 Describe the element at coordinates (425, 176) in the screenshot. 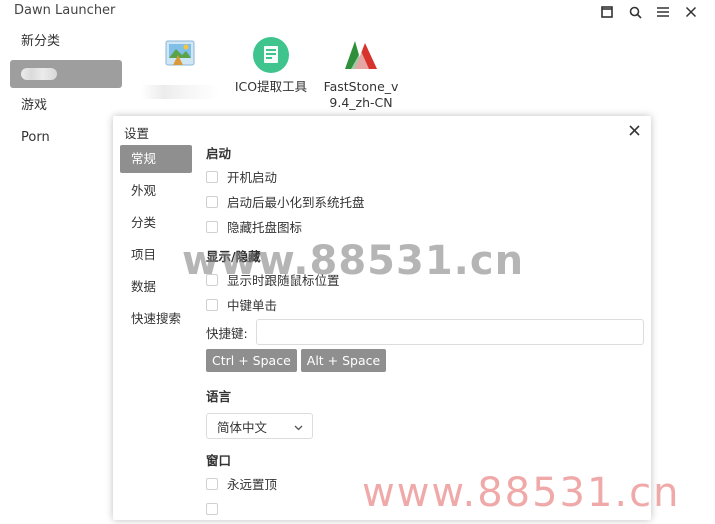

I see `option-launch-at-startup: 开机启动` at that location.